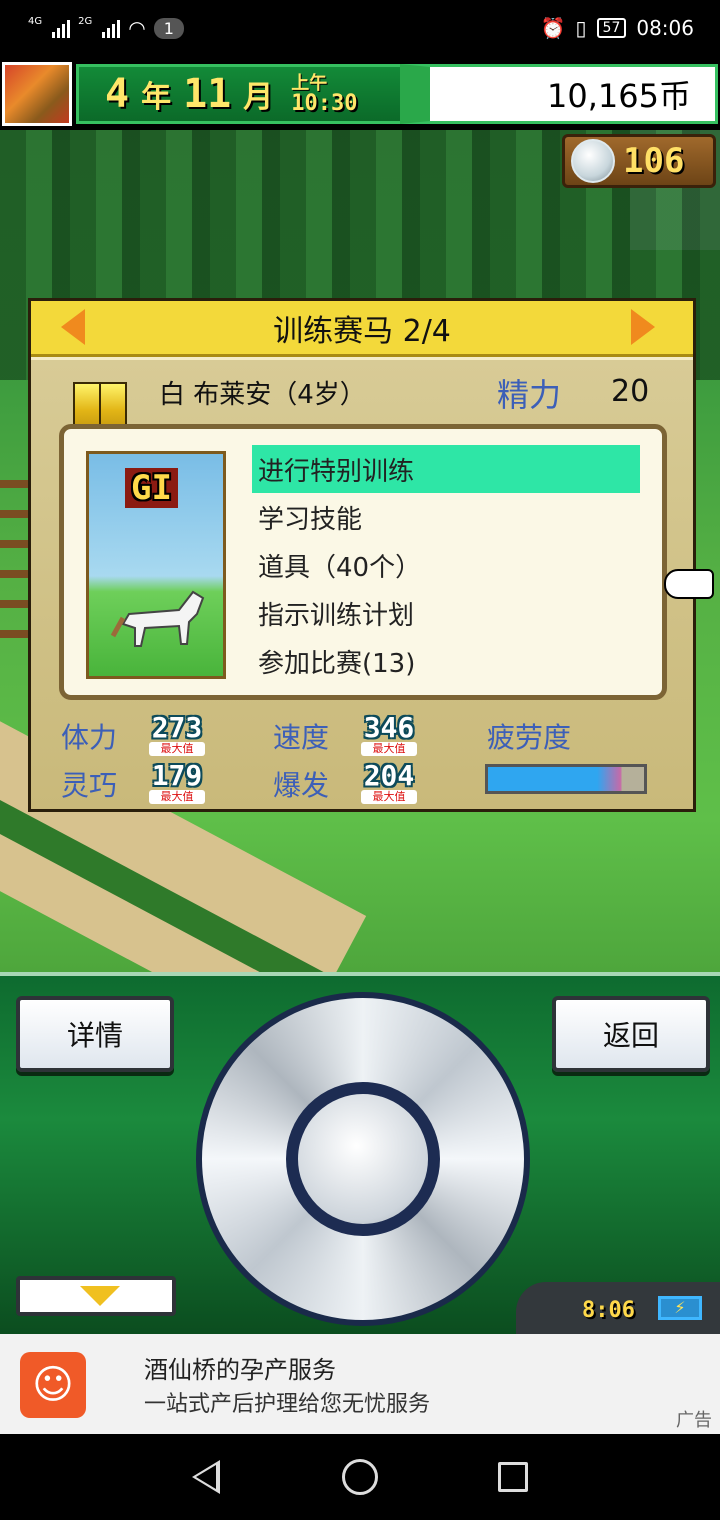 The width and height of the screenshot is (720, 1520). I want to click on notification-badge: 1, so click(168, 28).